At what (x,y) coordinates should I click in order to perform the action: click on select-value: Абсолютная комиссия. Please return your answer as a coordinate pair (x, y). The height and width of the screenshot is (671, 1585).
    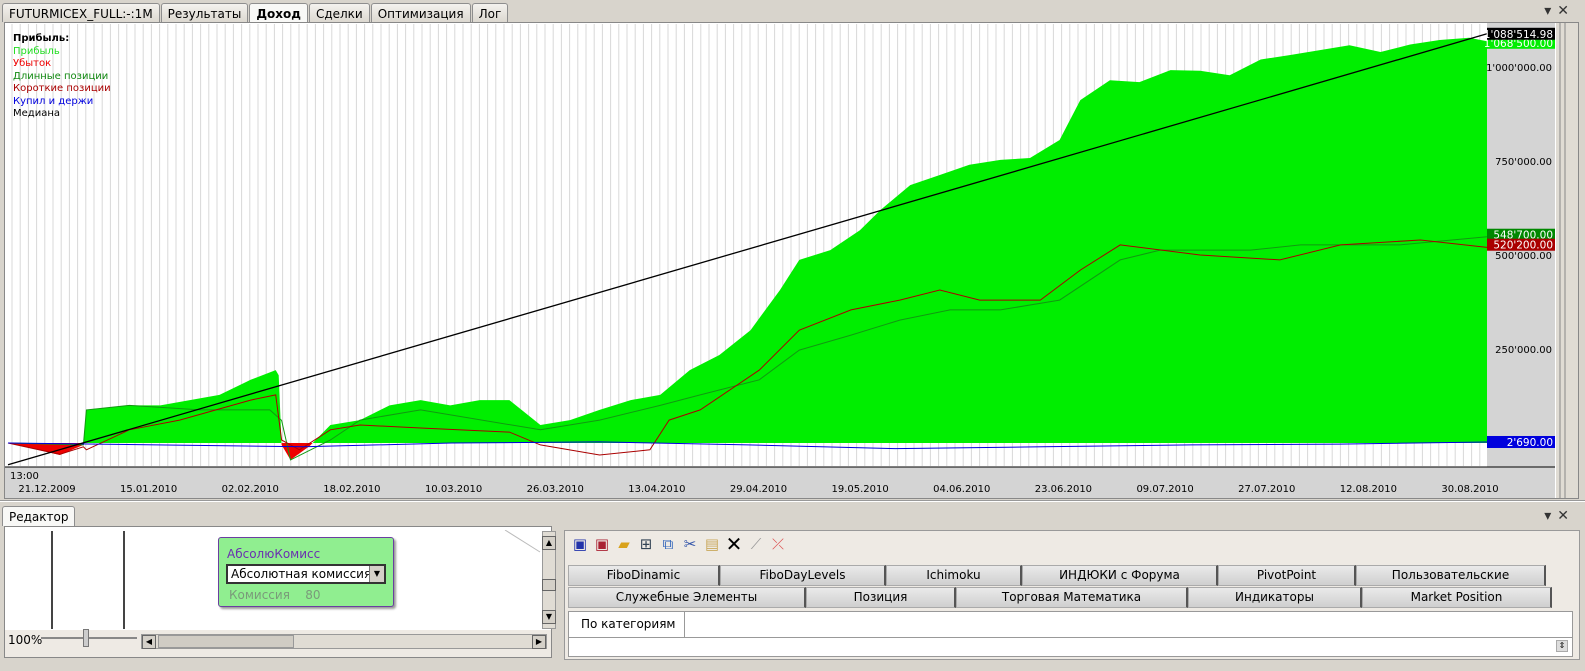
    Looking at the image, I should click on (301, 574).